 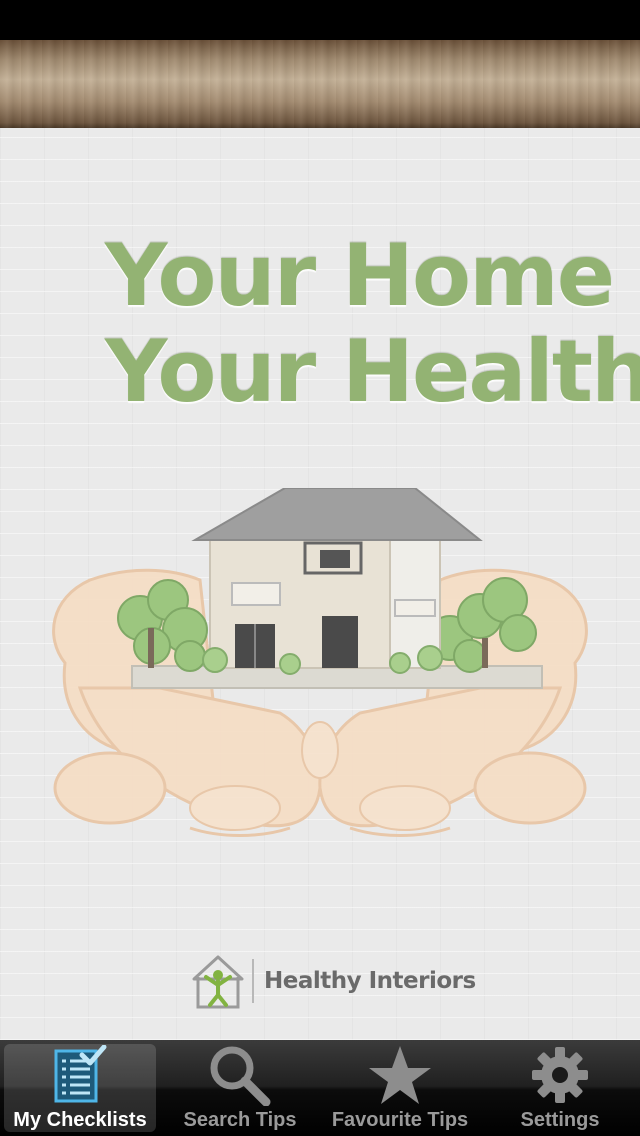 What do you see at coordinates (320, 20) in the screenshot?
I see `status-bar` at bounding box center [320, 20].